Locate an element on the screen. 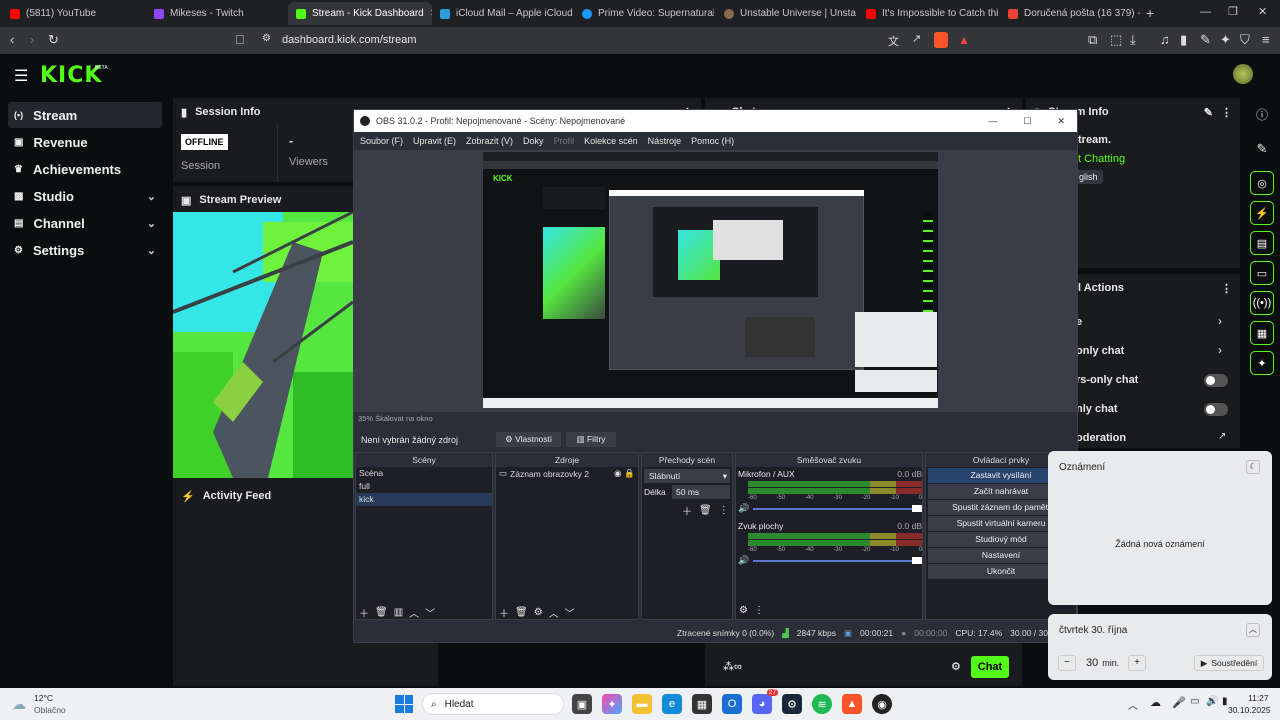  menu-help: Pomoc (H) is located at coordinates (712, 141).